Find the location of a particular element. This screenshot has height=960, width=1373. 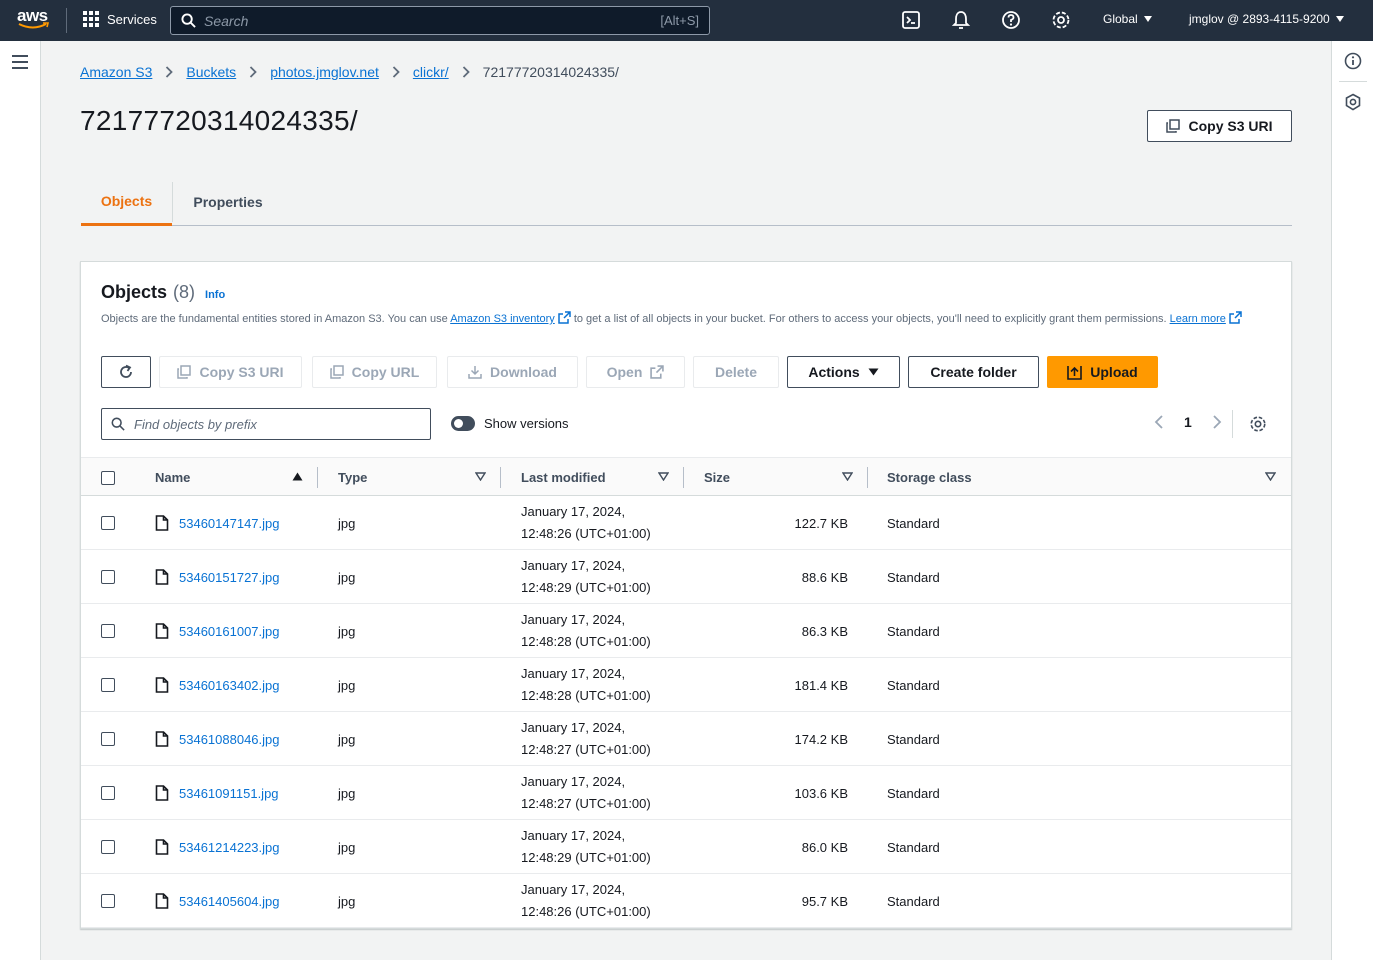

region-label: Global is located at coordinates (1120, 19).